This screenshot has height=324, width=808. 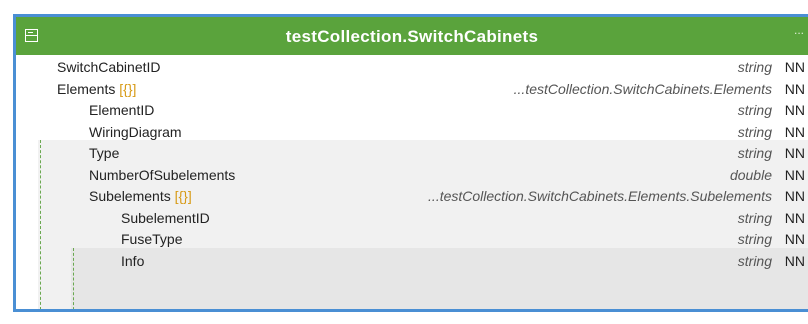 I want to click on field-name-text: Type, so click(x=104, y=153).